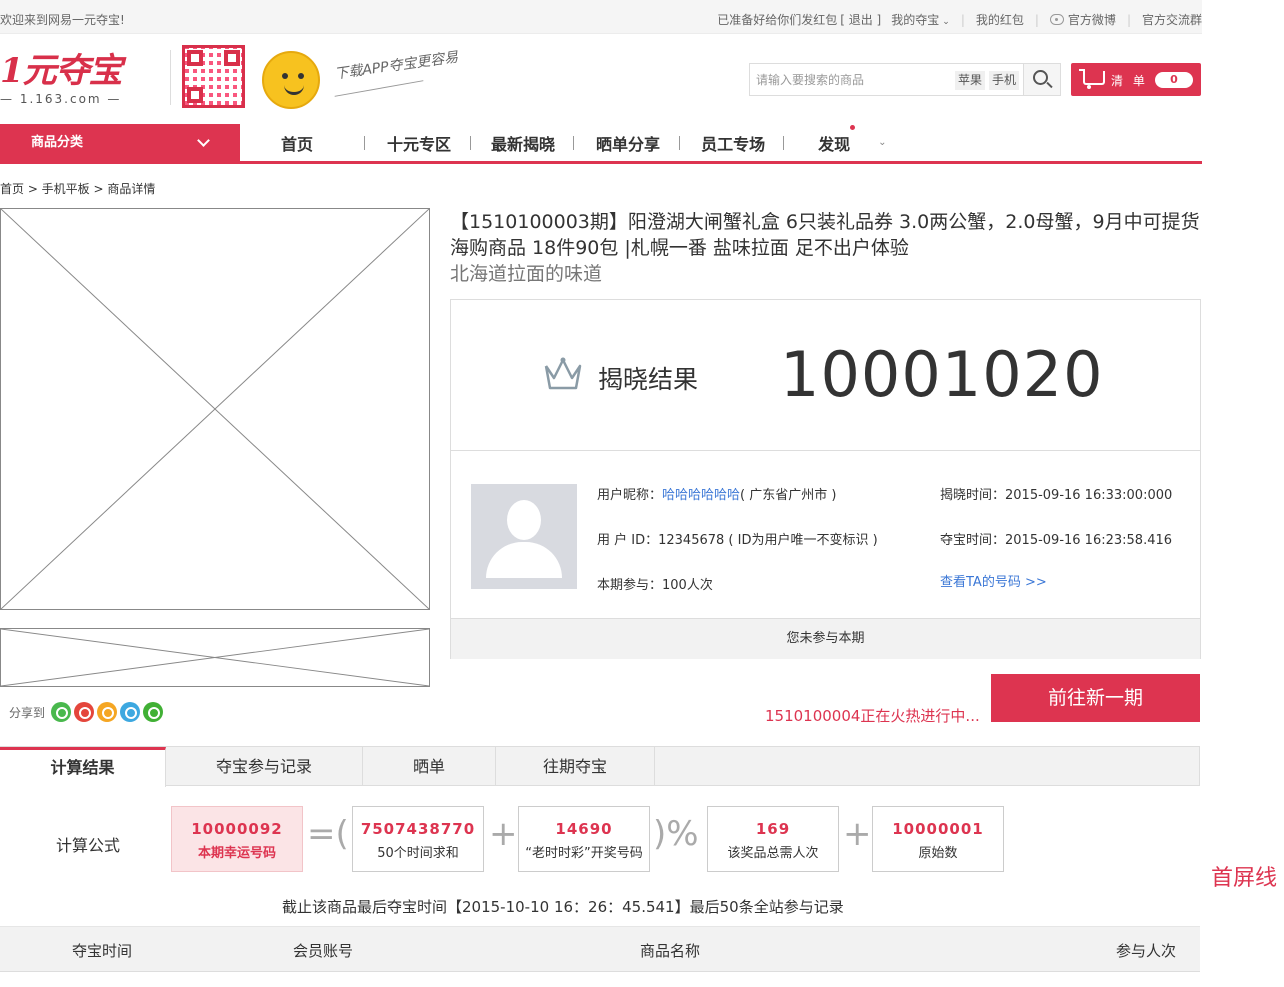  Describe the element at coordinates (1095, 698) in the screenshot. I see `new-period-button: 前往新一期` at that location.